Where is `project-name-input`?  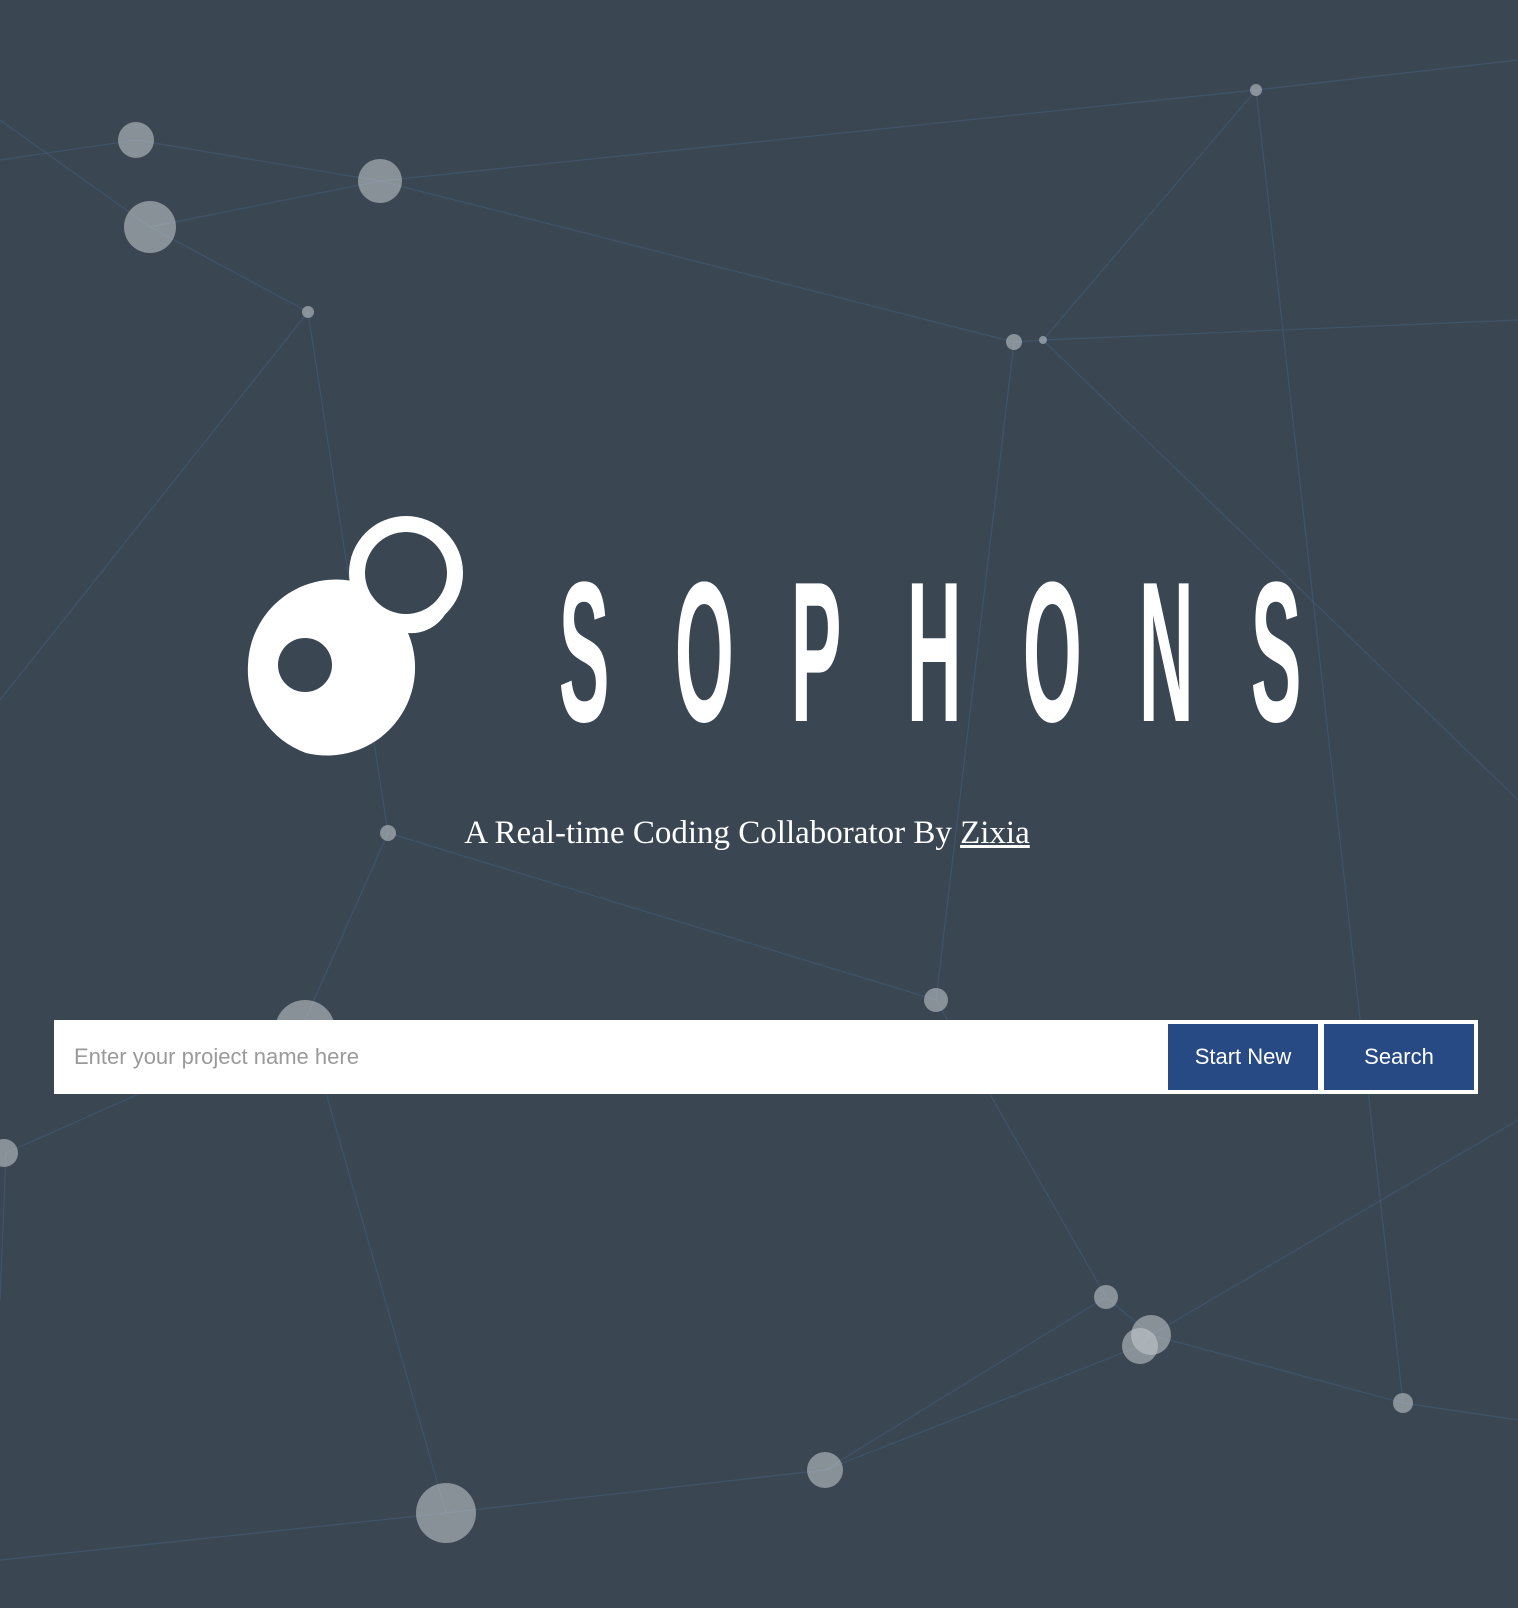
project-name-input is located at coordinates (610, 1057).